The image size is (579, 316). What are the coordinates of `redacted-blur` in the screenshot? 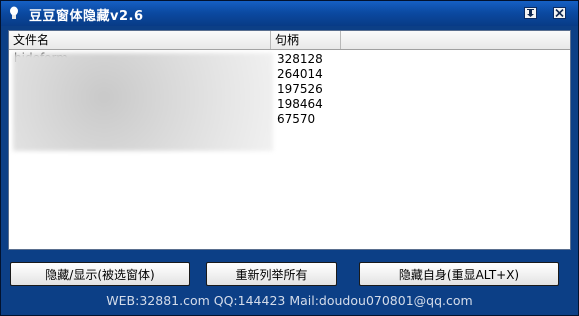 It's located at (143, 102).